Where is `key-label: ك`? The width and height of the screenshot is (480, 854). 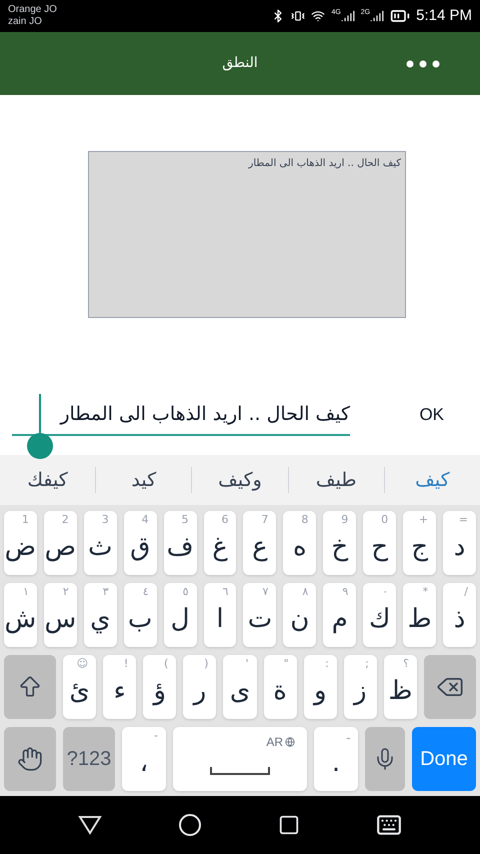 key-label: ك is located at coordinates (379, 619).